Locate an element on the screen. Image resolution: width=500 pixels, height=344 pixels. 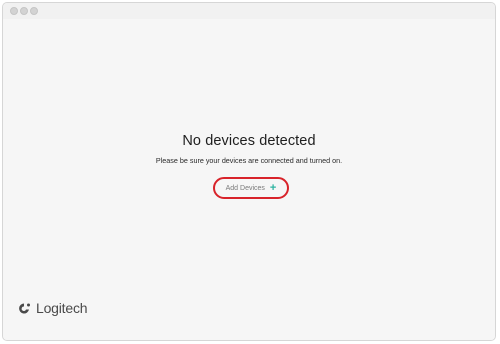
brand-name: Logitech is located at coordinates (62, 308).